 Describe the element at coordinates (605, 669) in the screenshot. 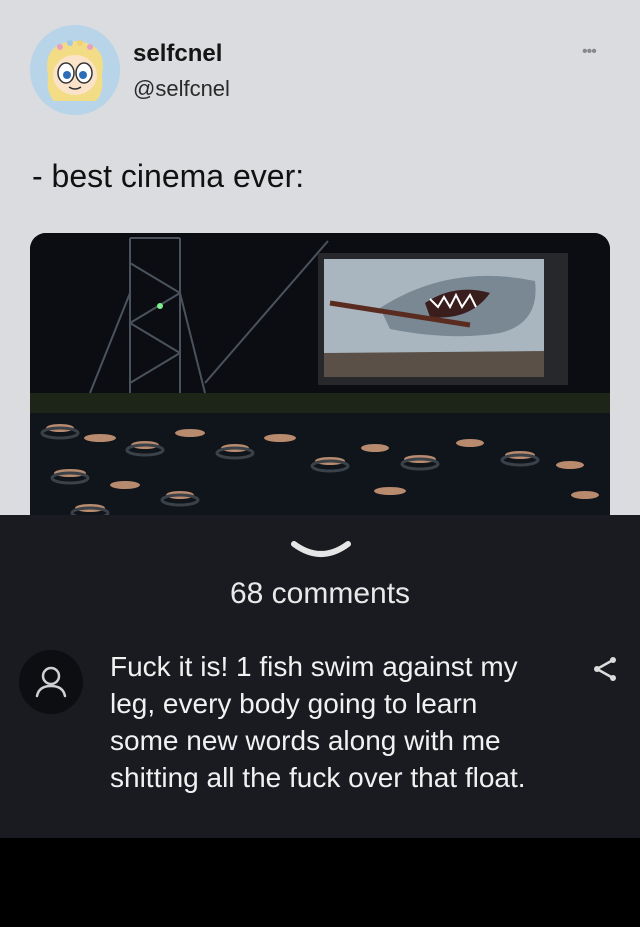

I see `share-icon` at that location.